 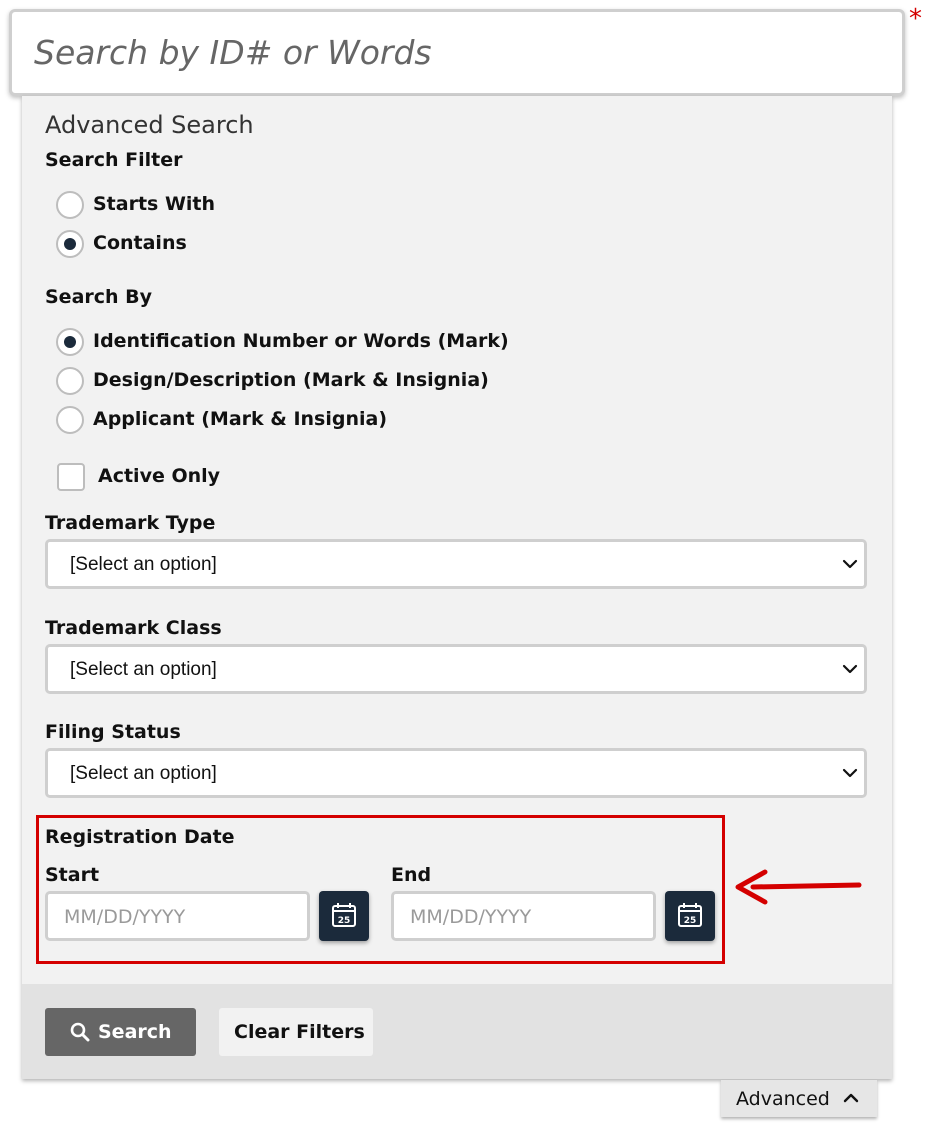 I want to click on active-only-label: Active Only, so click(x=159, y=476).